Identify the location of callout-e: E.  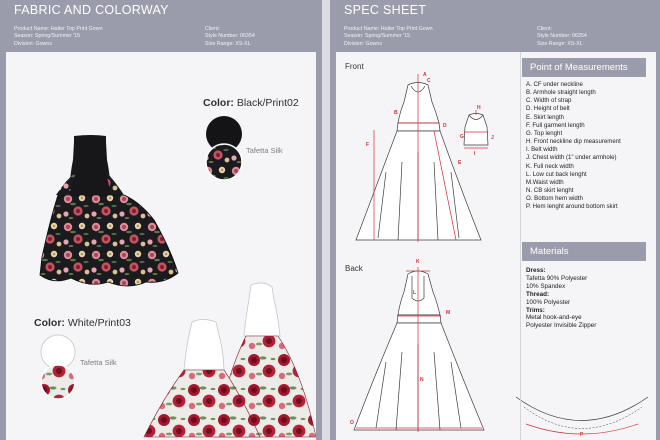
(460, 163).